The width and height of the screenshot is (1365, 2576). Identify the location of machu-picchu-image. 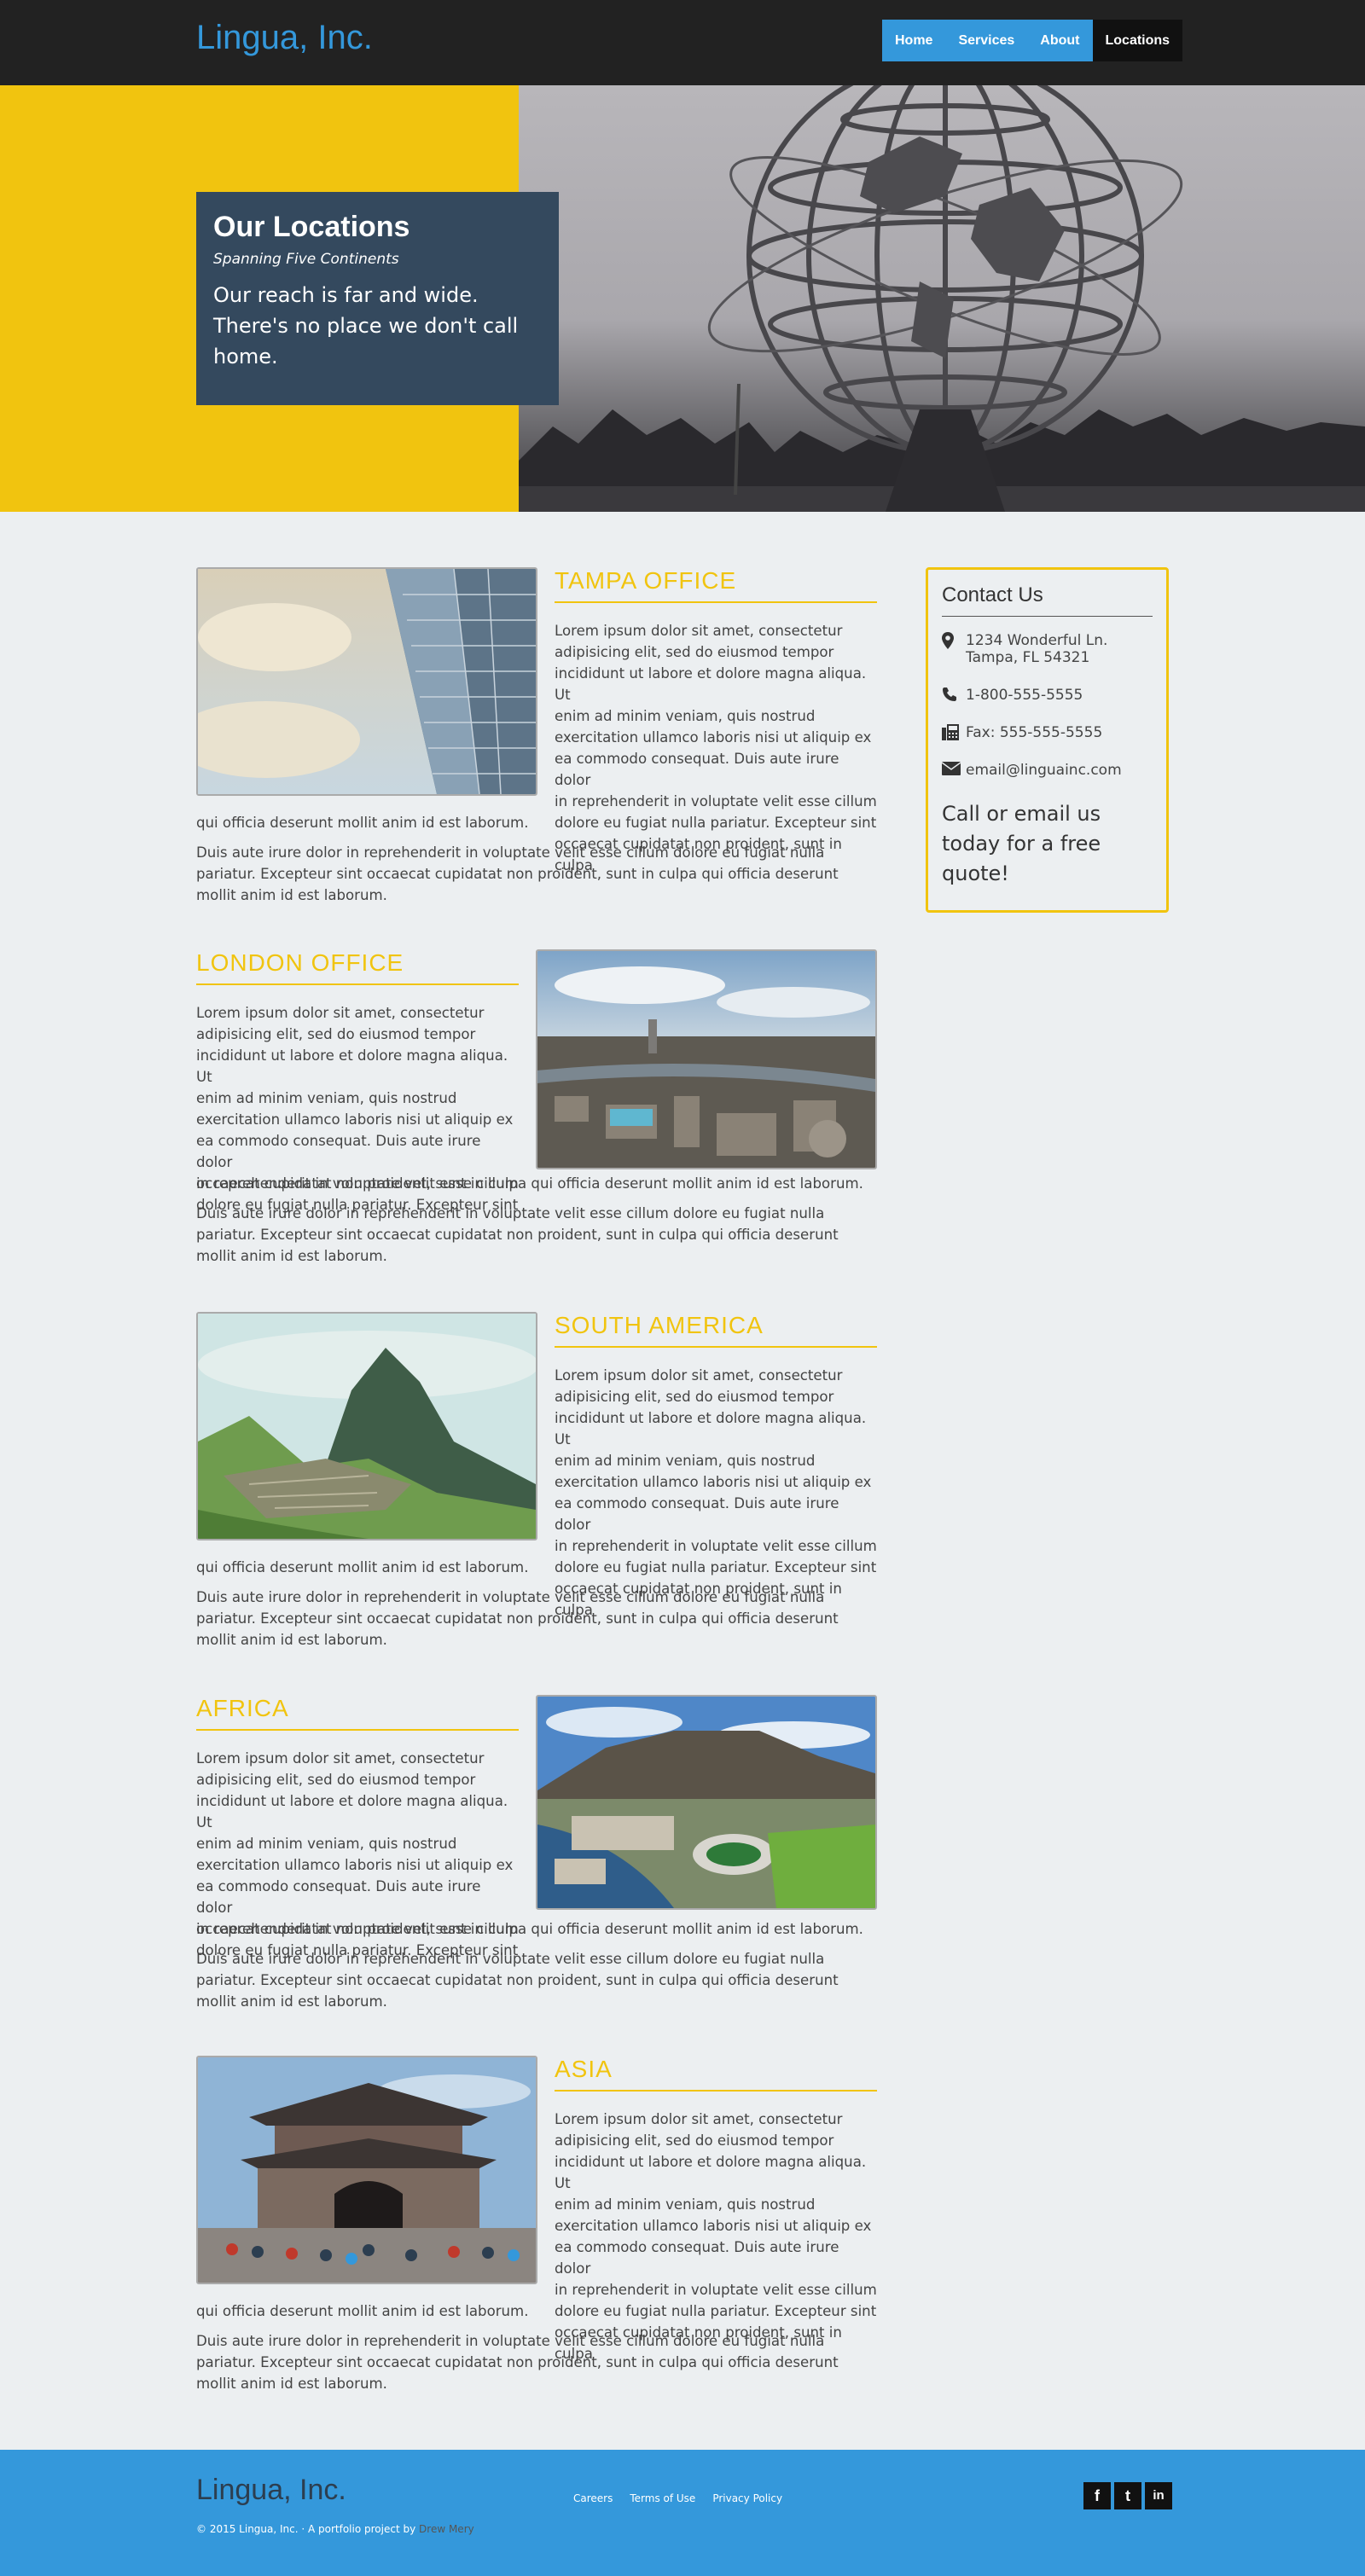
(366, 1426).